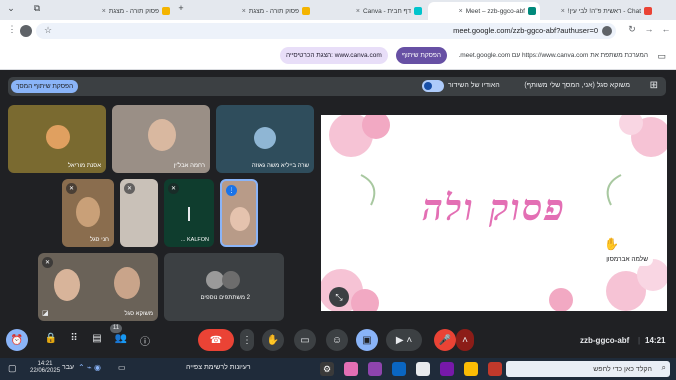 The height and width of the screenshot is (380, 676). Describe the element at coordinates (433, 86) in the screenshot. I see `broadcast-audio-toggle` at that location.